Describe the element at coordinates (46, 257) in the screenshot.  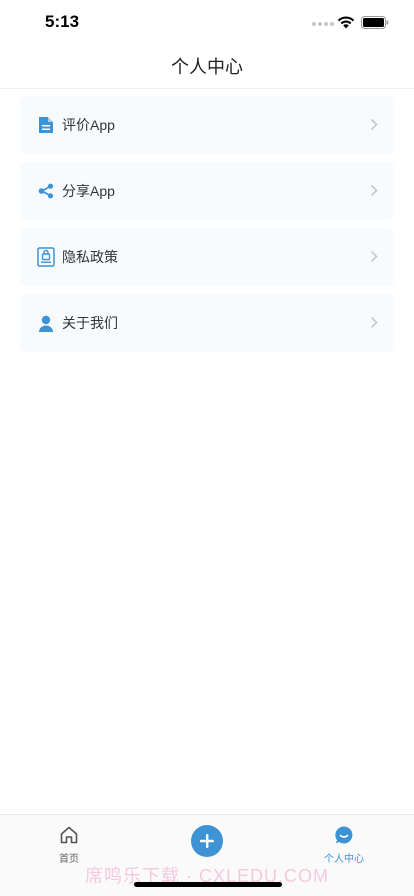
I see `privacy-lock-icon` at that location.